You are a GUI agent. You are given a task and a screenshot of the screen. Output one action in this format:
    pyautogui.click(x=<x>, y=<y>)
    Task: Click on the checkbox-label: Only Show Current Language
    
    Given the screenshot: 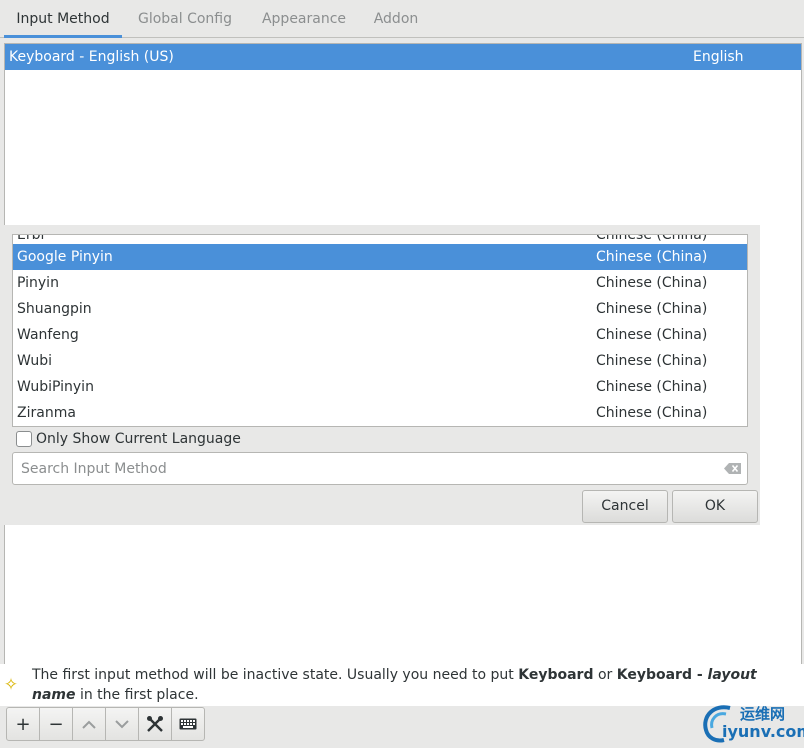 What is the action you would take?
    pyautogui.click(x=138, y=439)
    